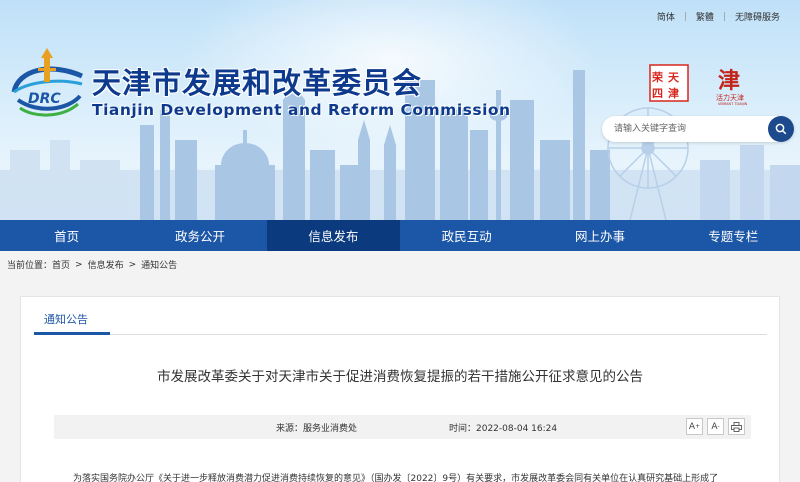 This screenshot has width=800, height=482. I want to click on article-meta-bar: 来源：服务业消费处 时间：2022-08-04 16:24 A + A-, so click(402, 427).